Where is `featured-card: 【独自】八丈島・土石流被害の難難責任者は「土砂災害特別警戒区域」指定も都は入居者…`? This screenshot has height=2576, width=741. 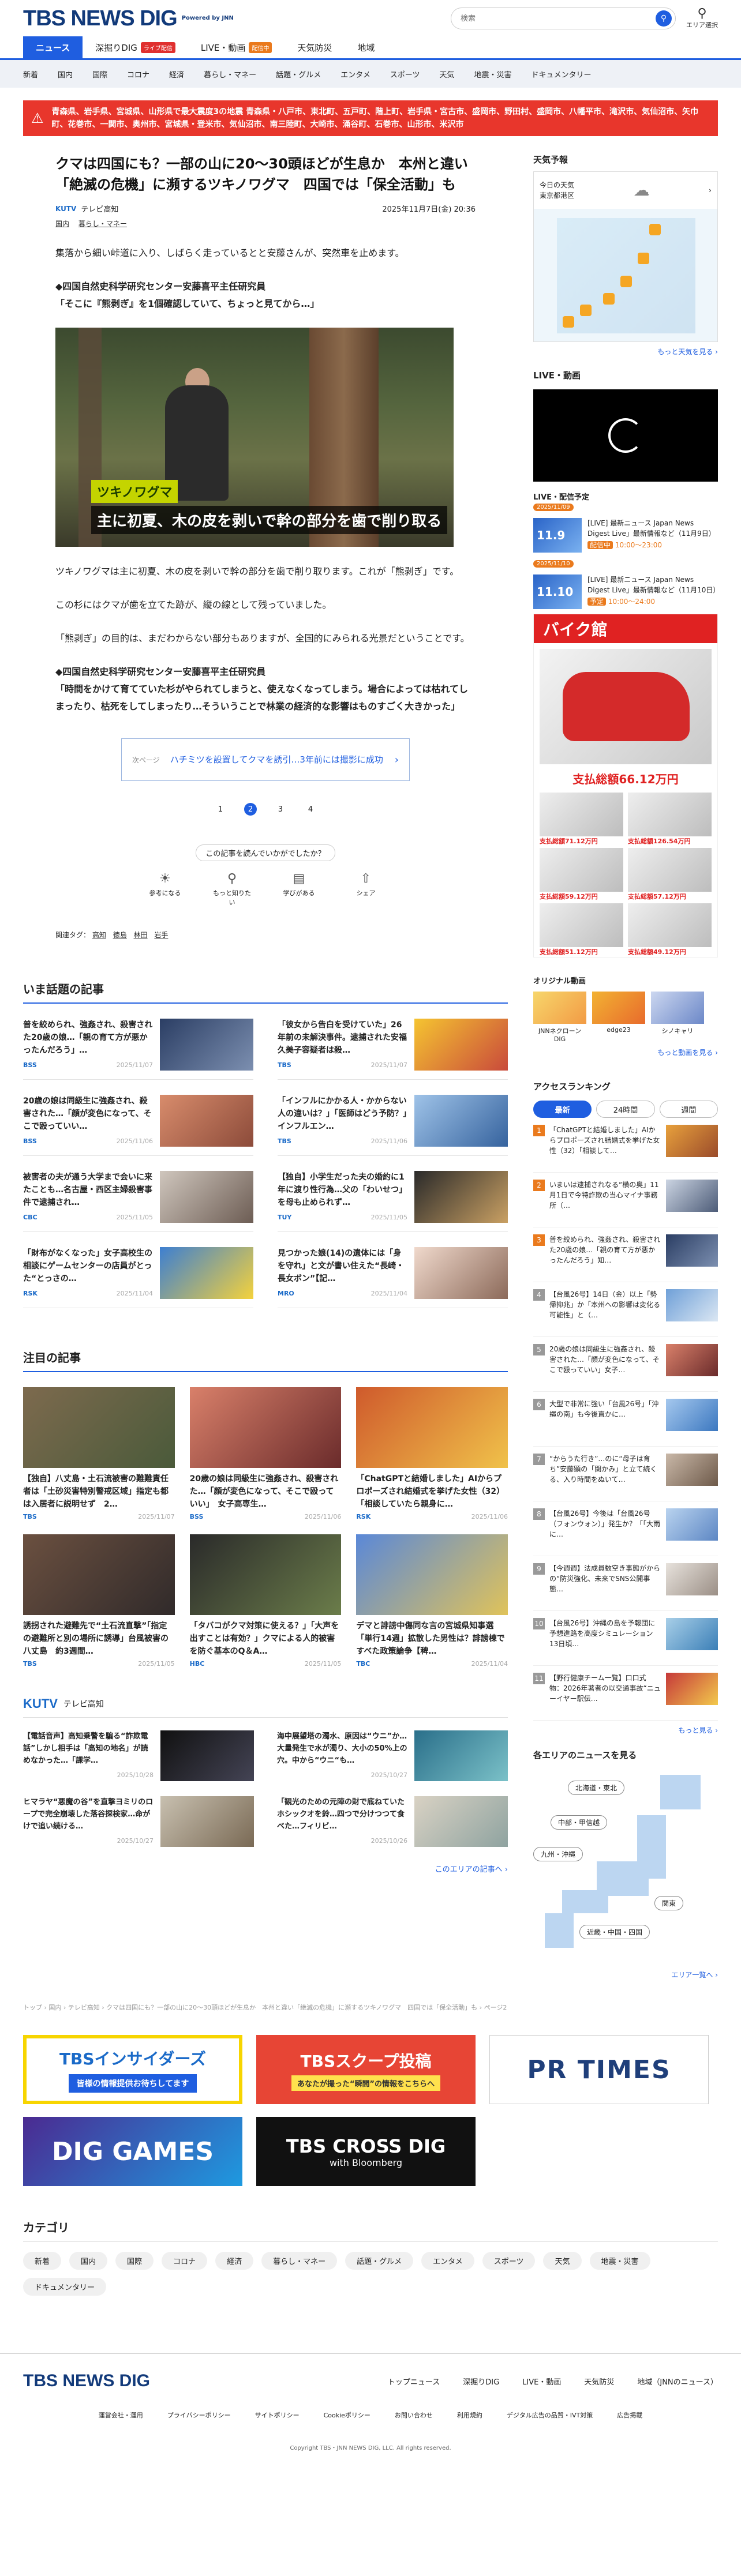
featured-card: 【独自】八丈島・土石流被害の難難責任者は「土砂災害特別警戒区域」指定も都は入居者… is located at coordinates (99, 1453).